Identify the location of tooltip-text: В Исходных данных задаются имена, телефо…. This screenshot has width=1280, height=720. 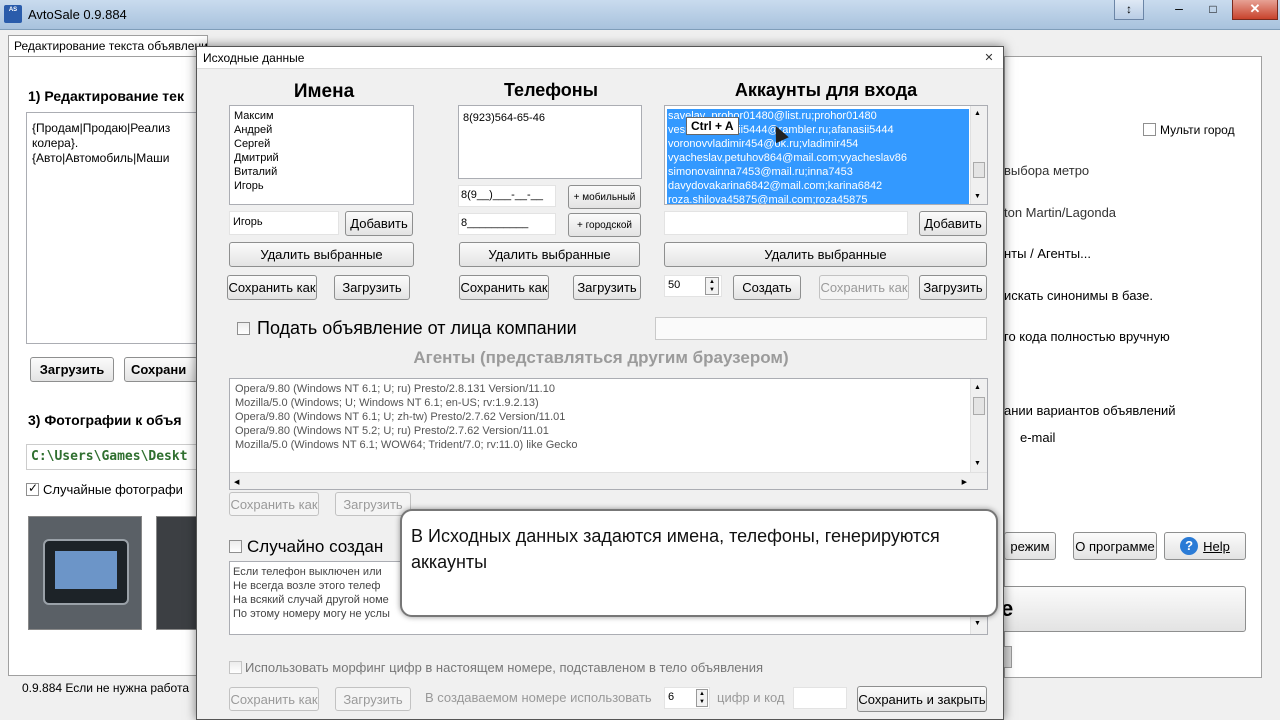
(675, 549).